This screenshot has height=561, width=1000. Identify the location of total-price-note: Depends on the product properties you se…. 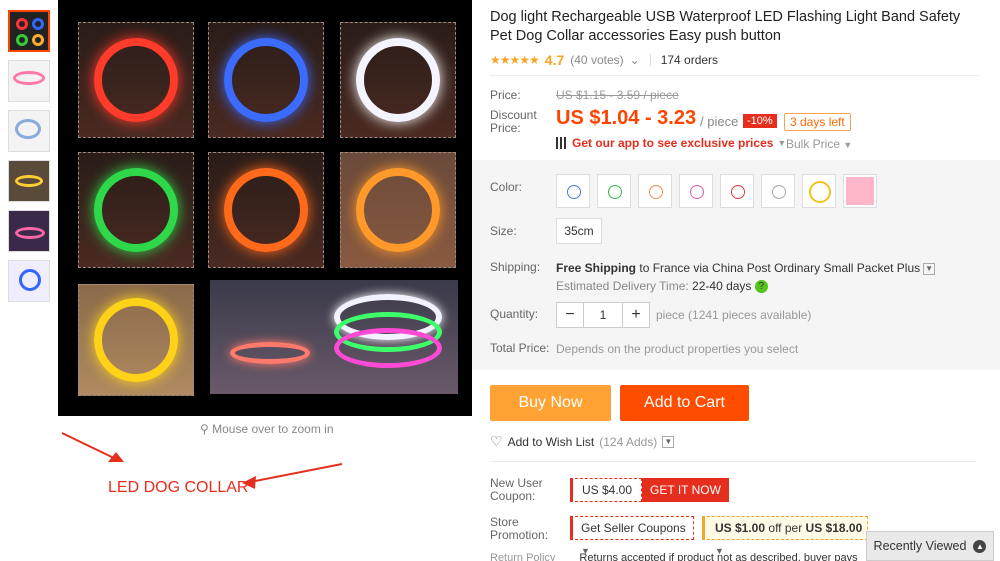
(677, 349).